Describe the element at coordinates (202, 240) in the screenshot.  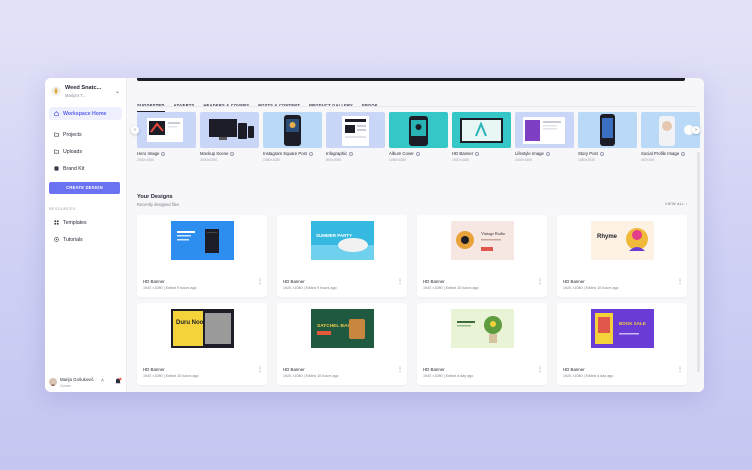
I see `design-thumbnail` at that location.